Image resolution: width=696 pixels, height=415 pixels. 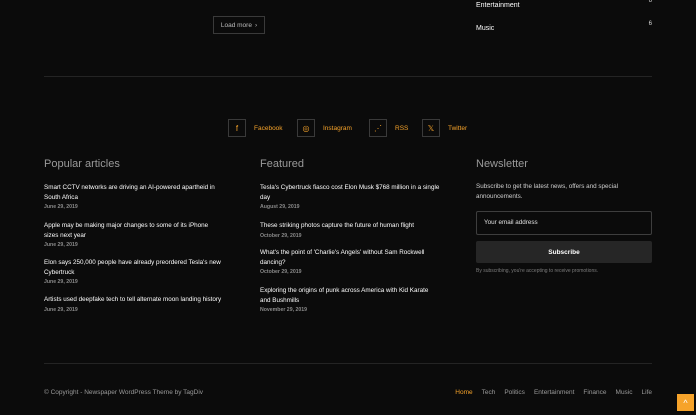 I want to click on category-item-entertainment: Entertainment 6, so click(x=564, y=4).